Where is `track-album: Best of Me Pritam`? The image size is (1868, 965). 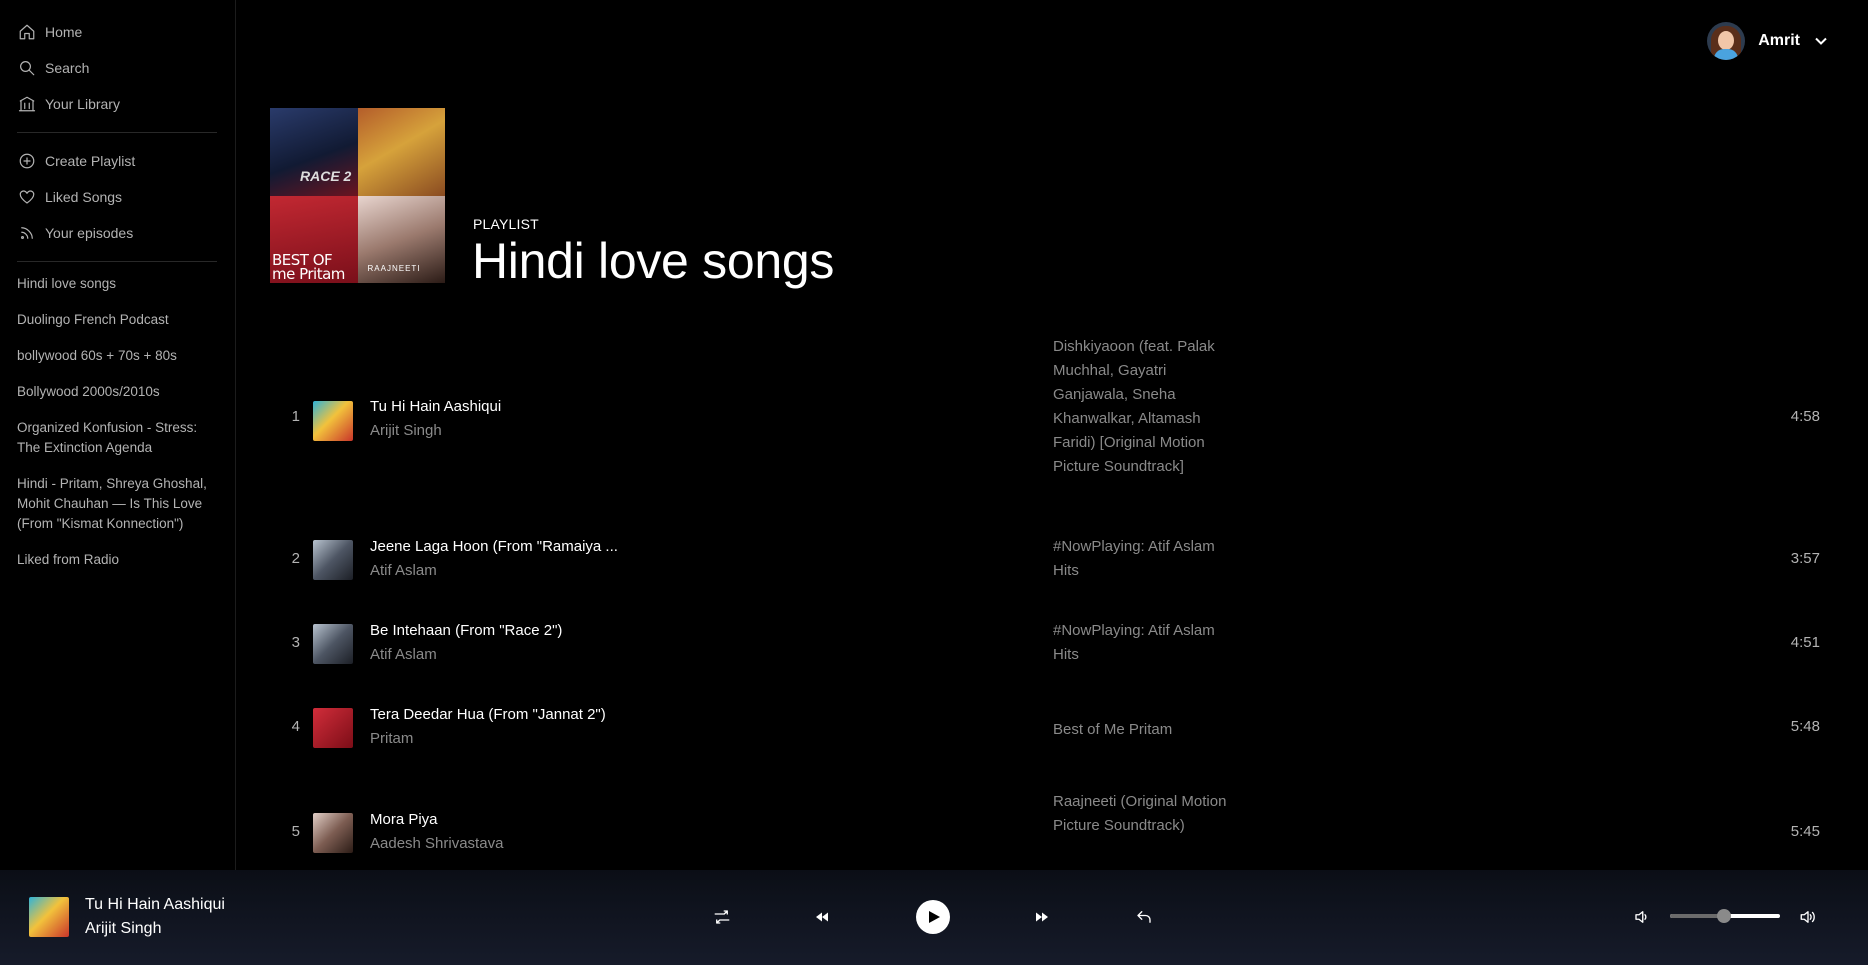
track-album: Best of Me Pritam is located at coordinates (1140, 730).